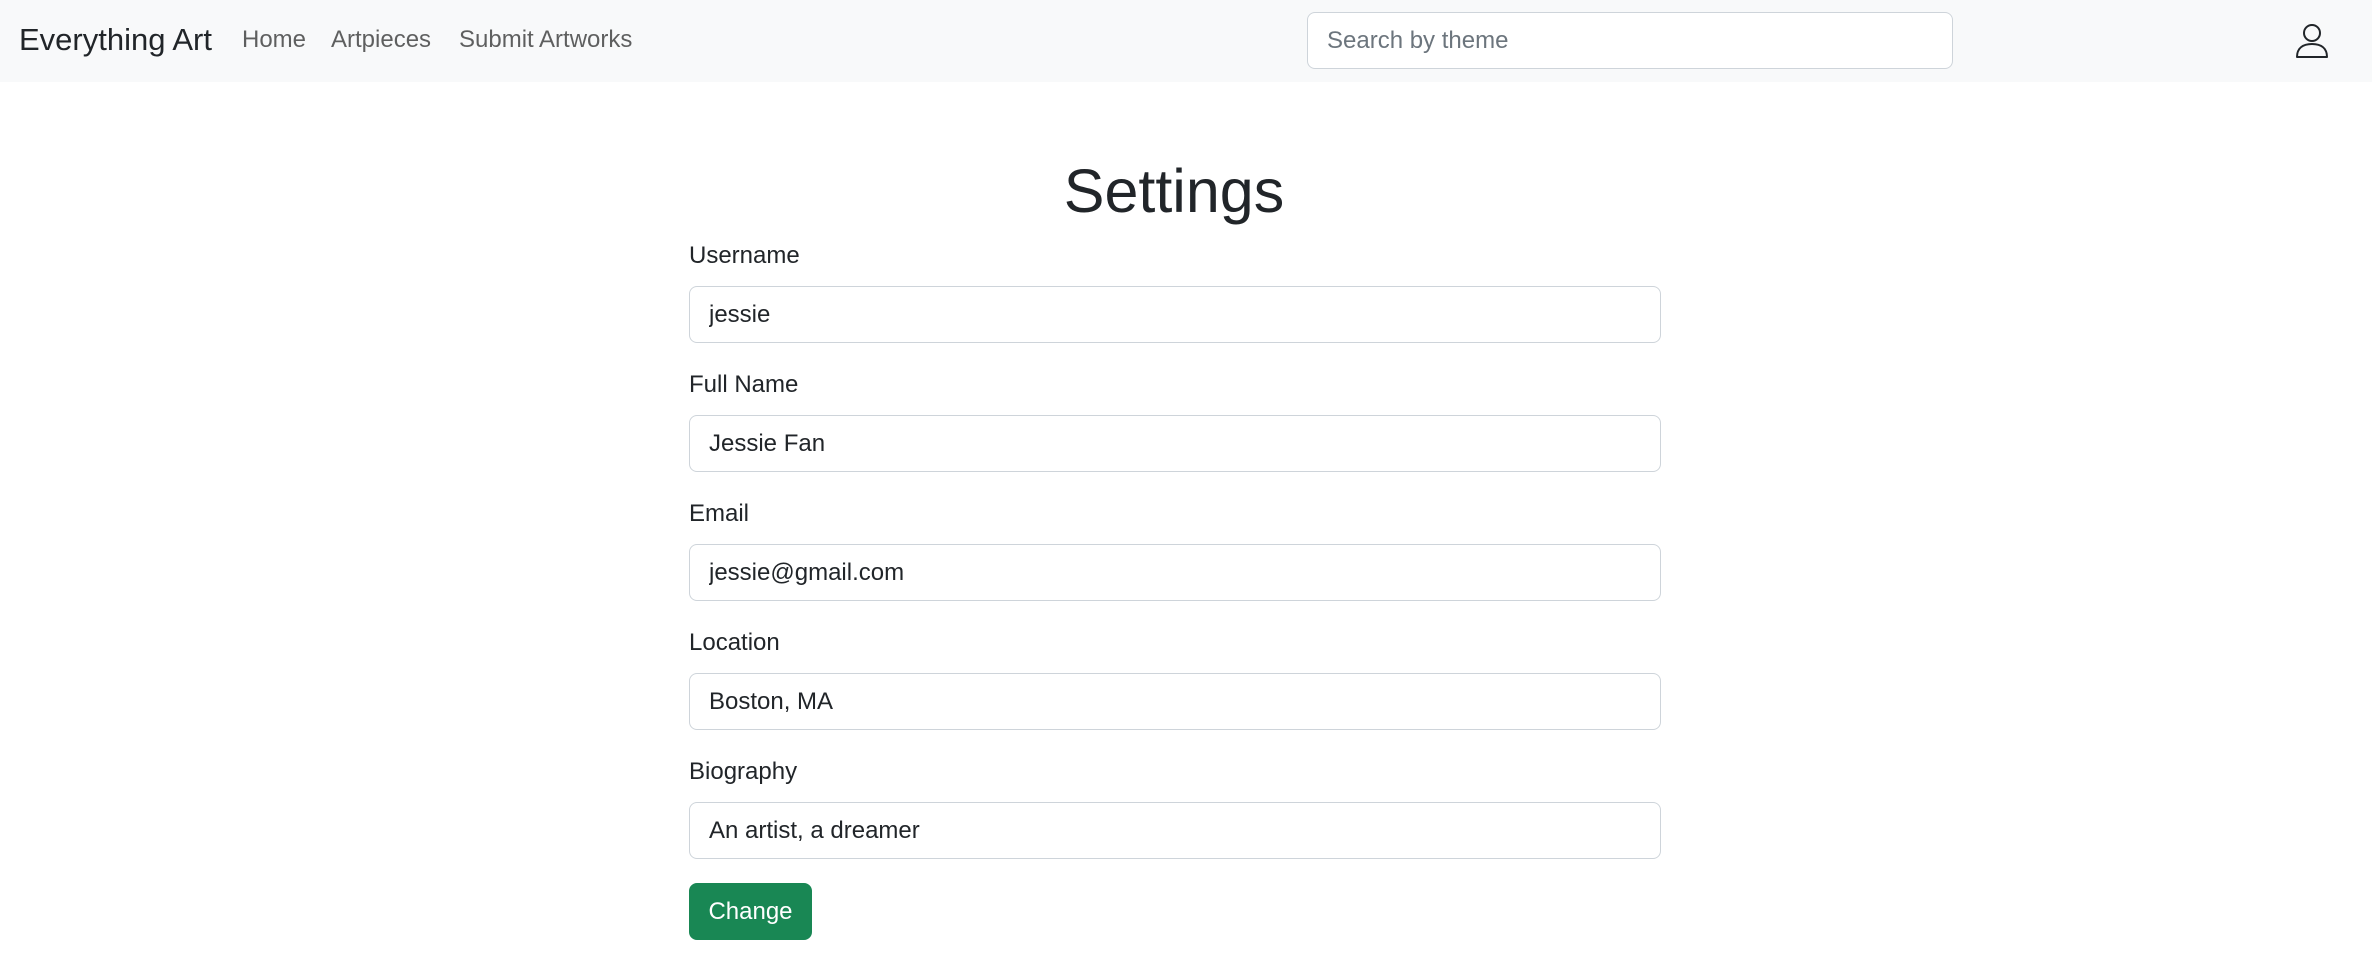 The height and width of the screenshot is (970, 2372). I want to click on nav-link-home: Home, so click(274, 40).